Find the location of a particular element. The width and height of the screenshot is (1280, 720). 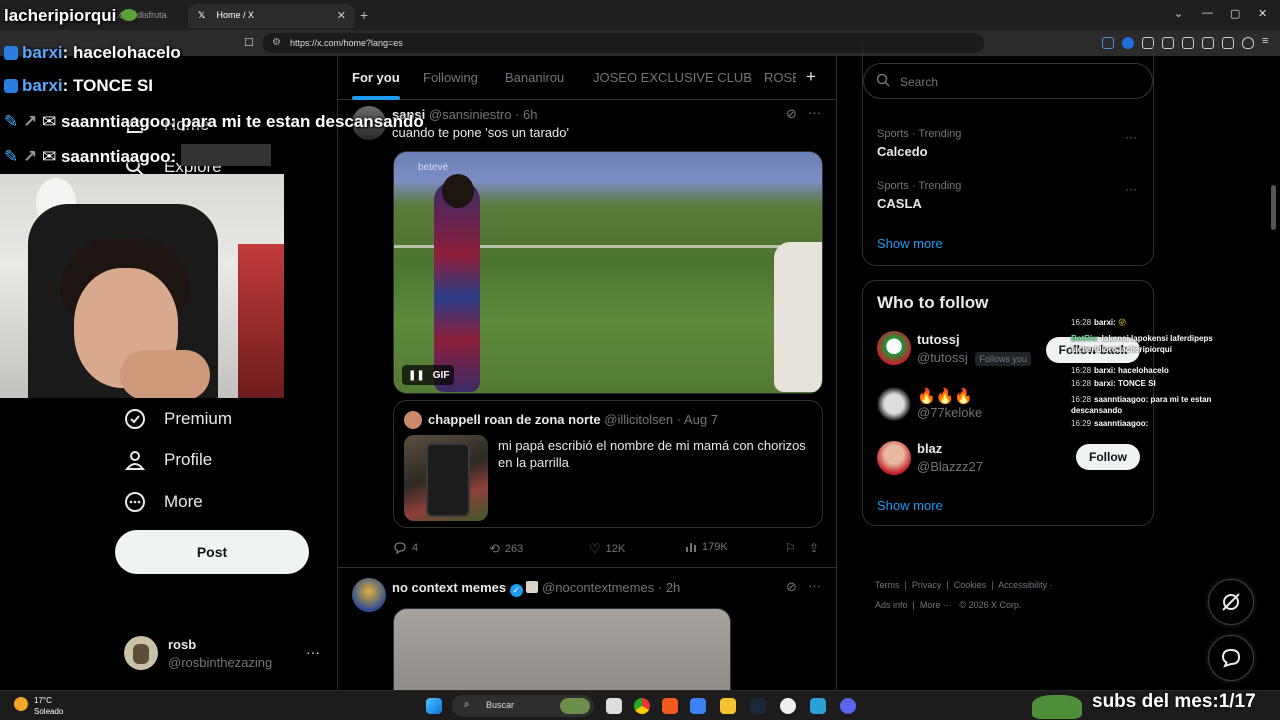

page-scrollbar is located at coordinates (1273, 207).